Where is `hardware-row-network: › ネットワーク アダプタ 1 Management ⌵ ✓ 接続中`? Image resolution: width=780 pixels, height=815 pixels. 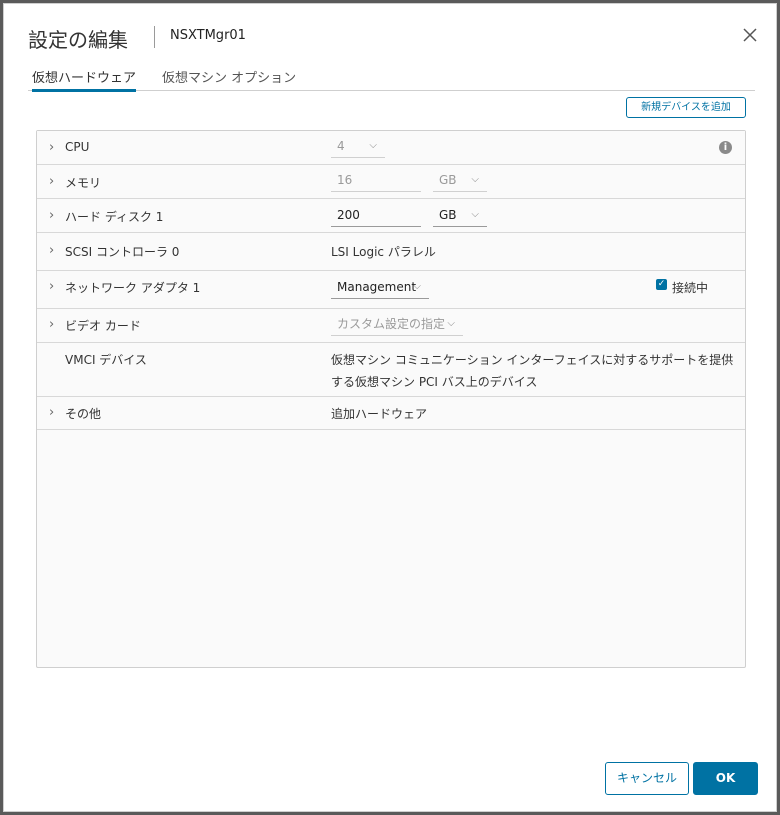
hardware-row-network: › ネットワーク アダプタ 1 Management ⌵ ✓ 接続中 is located at coordinates (391, 290).